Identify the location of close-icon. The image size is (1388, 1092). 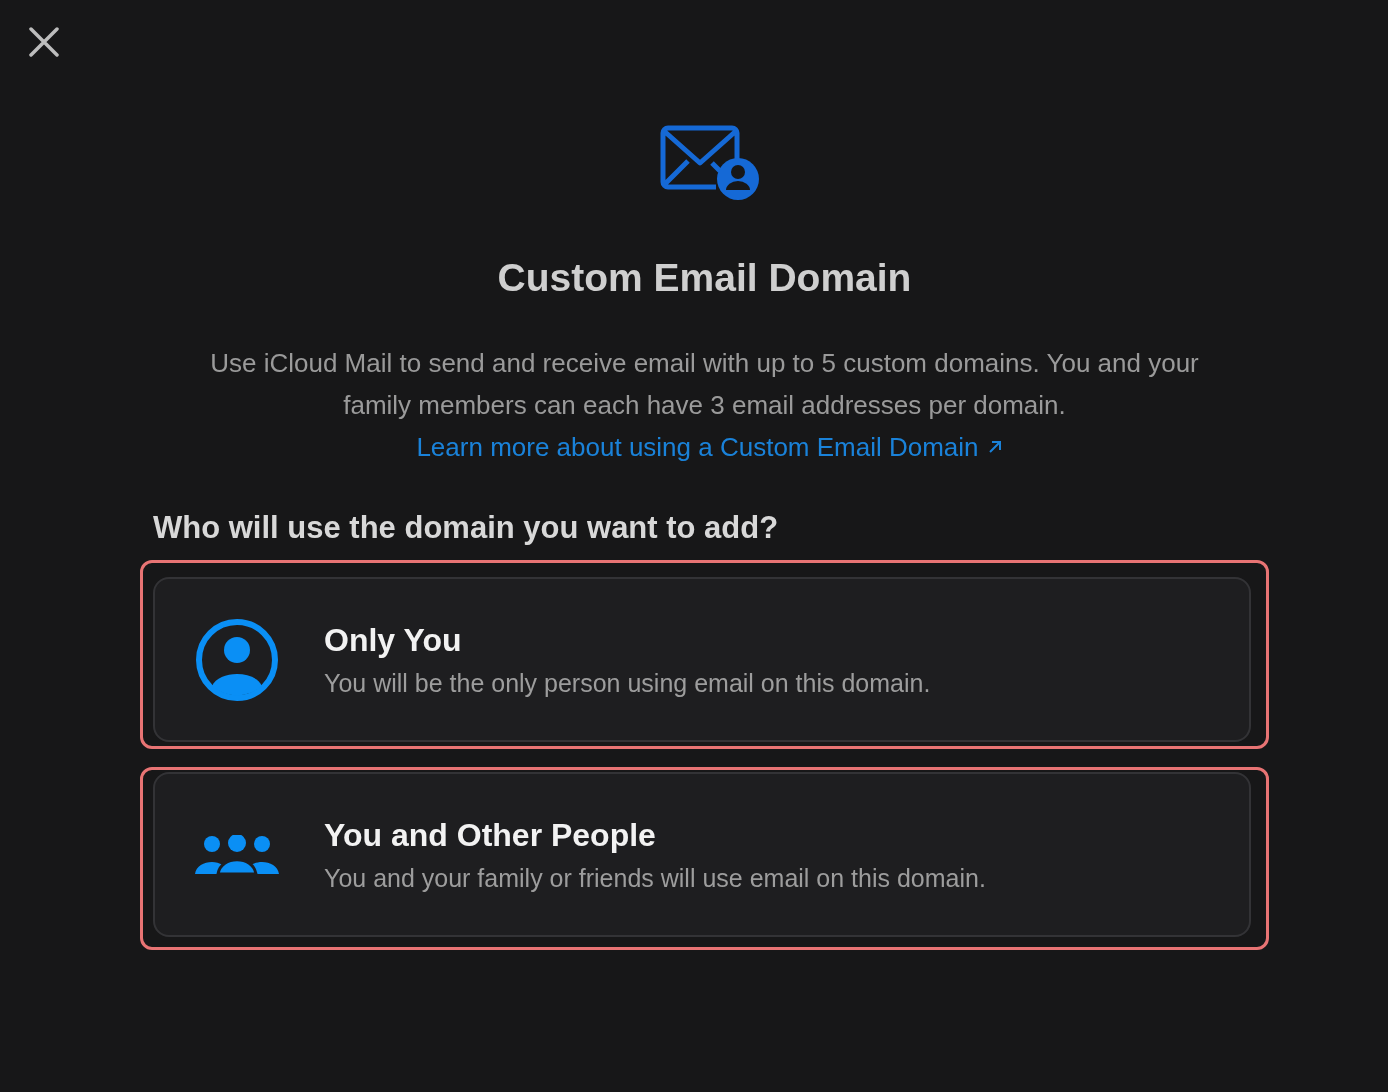
(44, 42).